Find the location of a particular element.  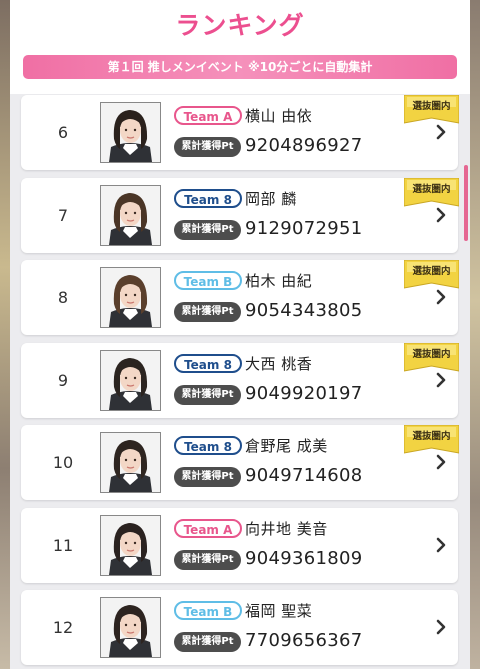

rank-number: 11 is located at coordinates (63, 545).